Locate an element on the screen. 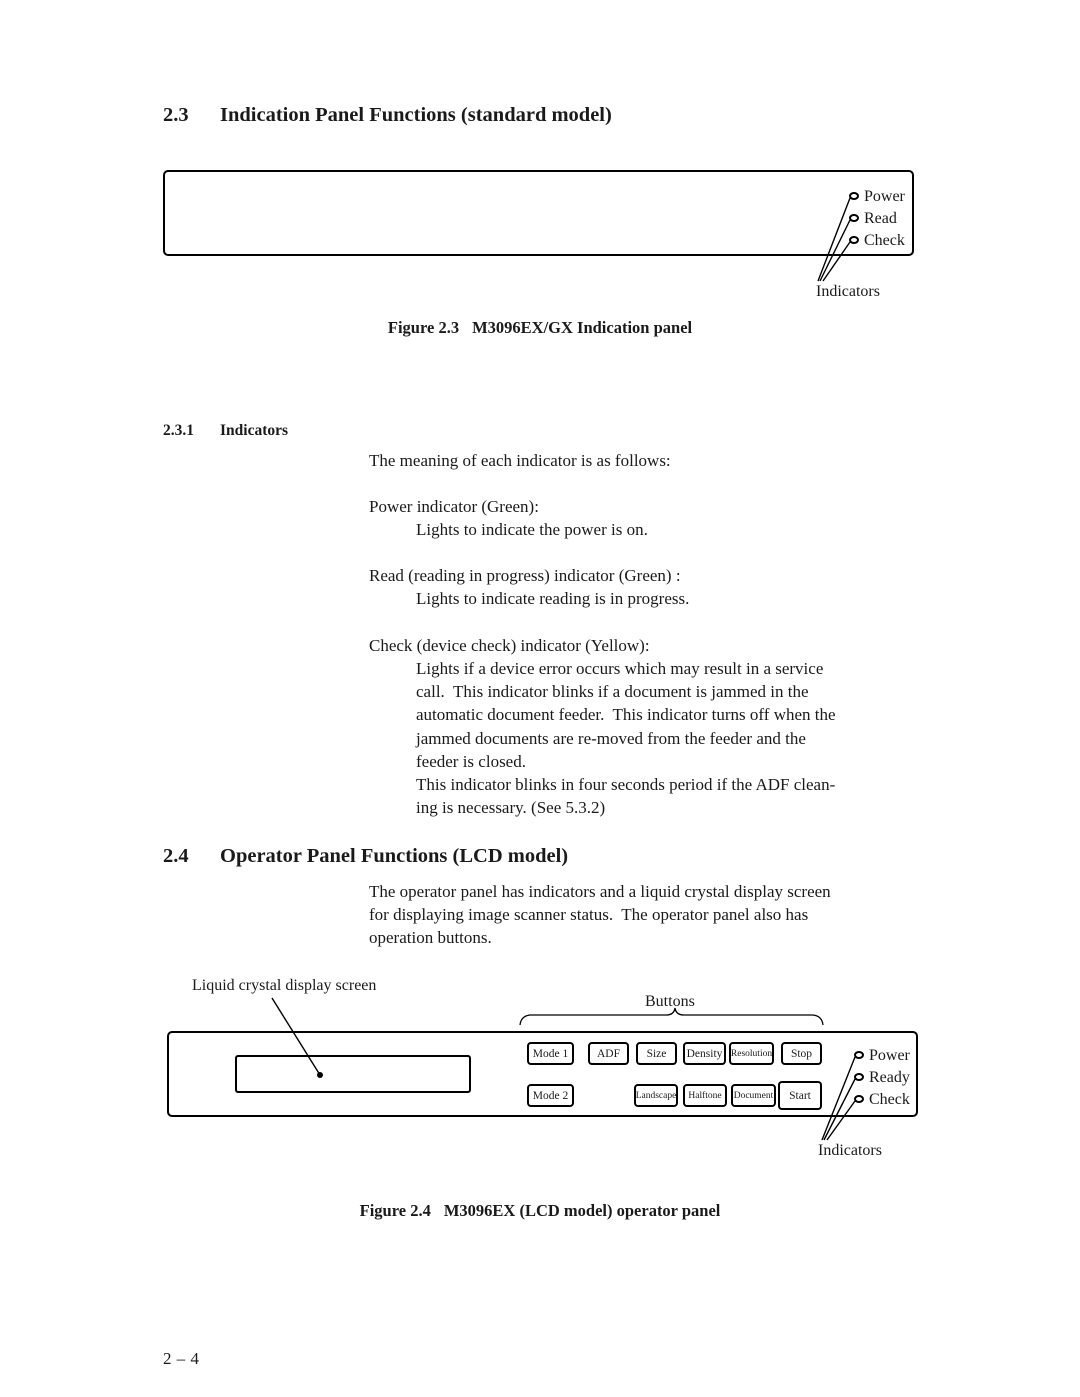 The image size is (1080, 1397). figure-2-4-caption-text: M3096EX (LCD model) operator panel is located at coordinates (582, 1210).